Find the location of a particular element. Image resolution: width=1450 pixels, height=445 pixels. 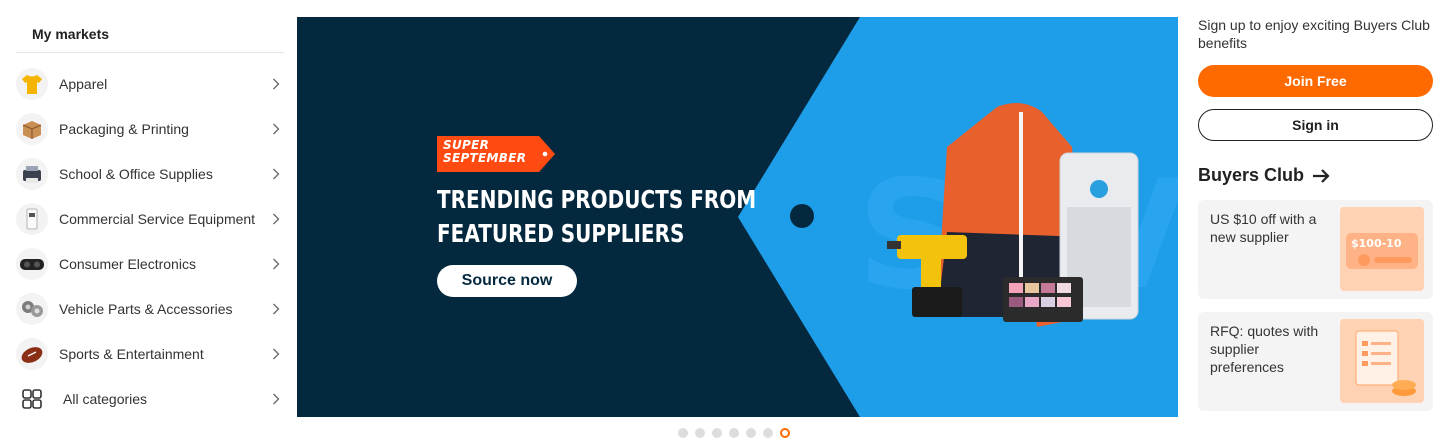

rfq-card: RFQ: quotes with supplier preferences is located at coordinates (1315, 361).